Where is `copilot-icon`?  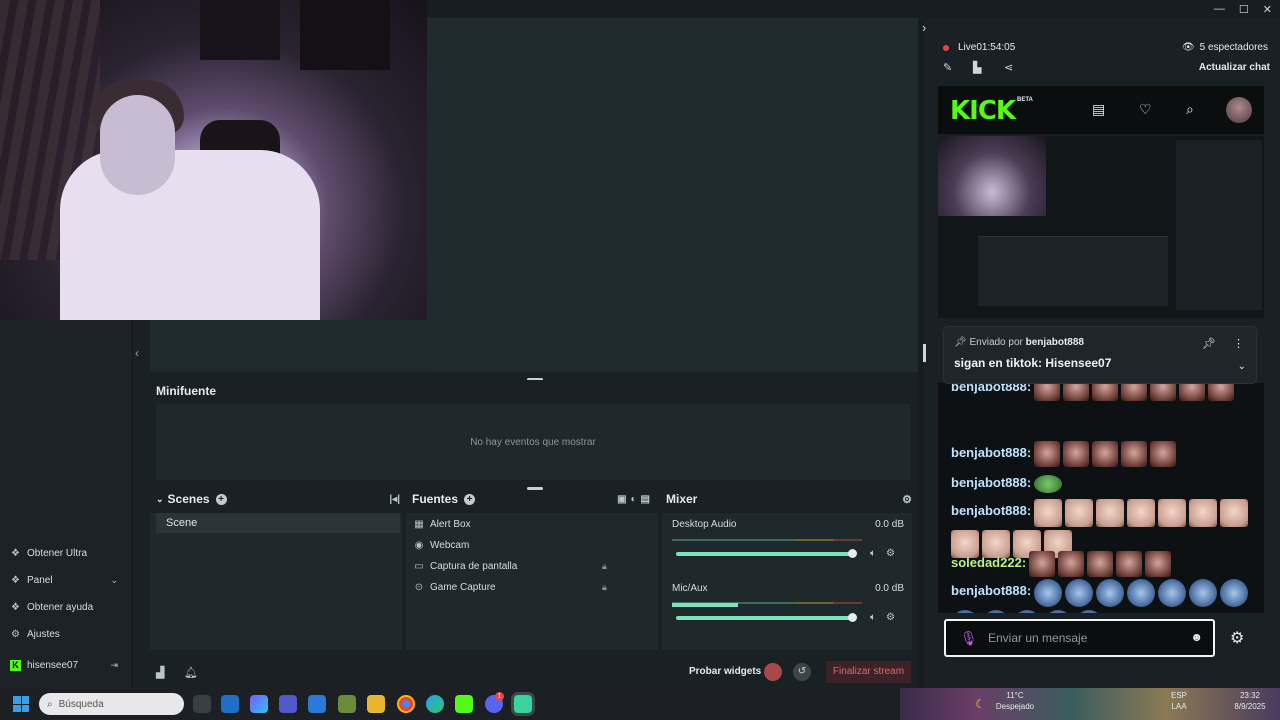 copilot-icon is located at coordinates (259, 704).